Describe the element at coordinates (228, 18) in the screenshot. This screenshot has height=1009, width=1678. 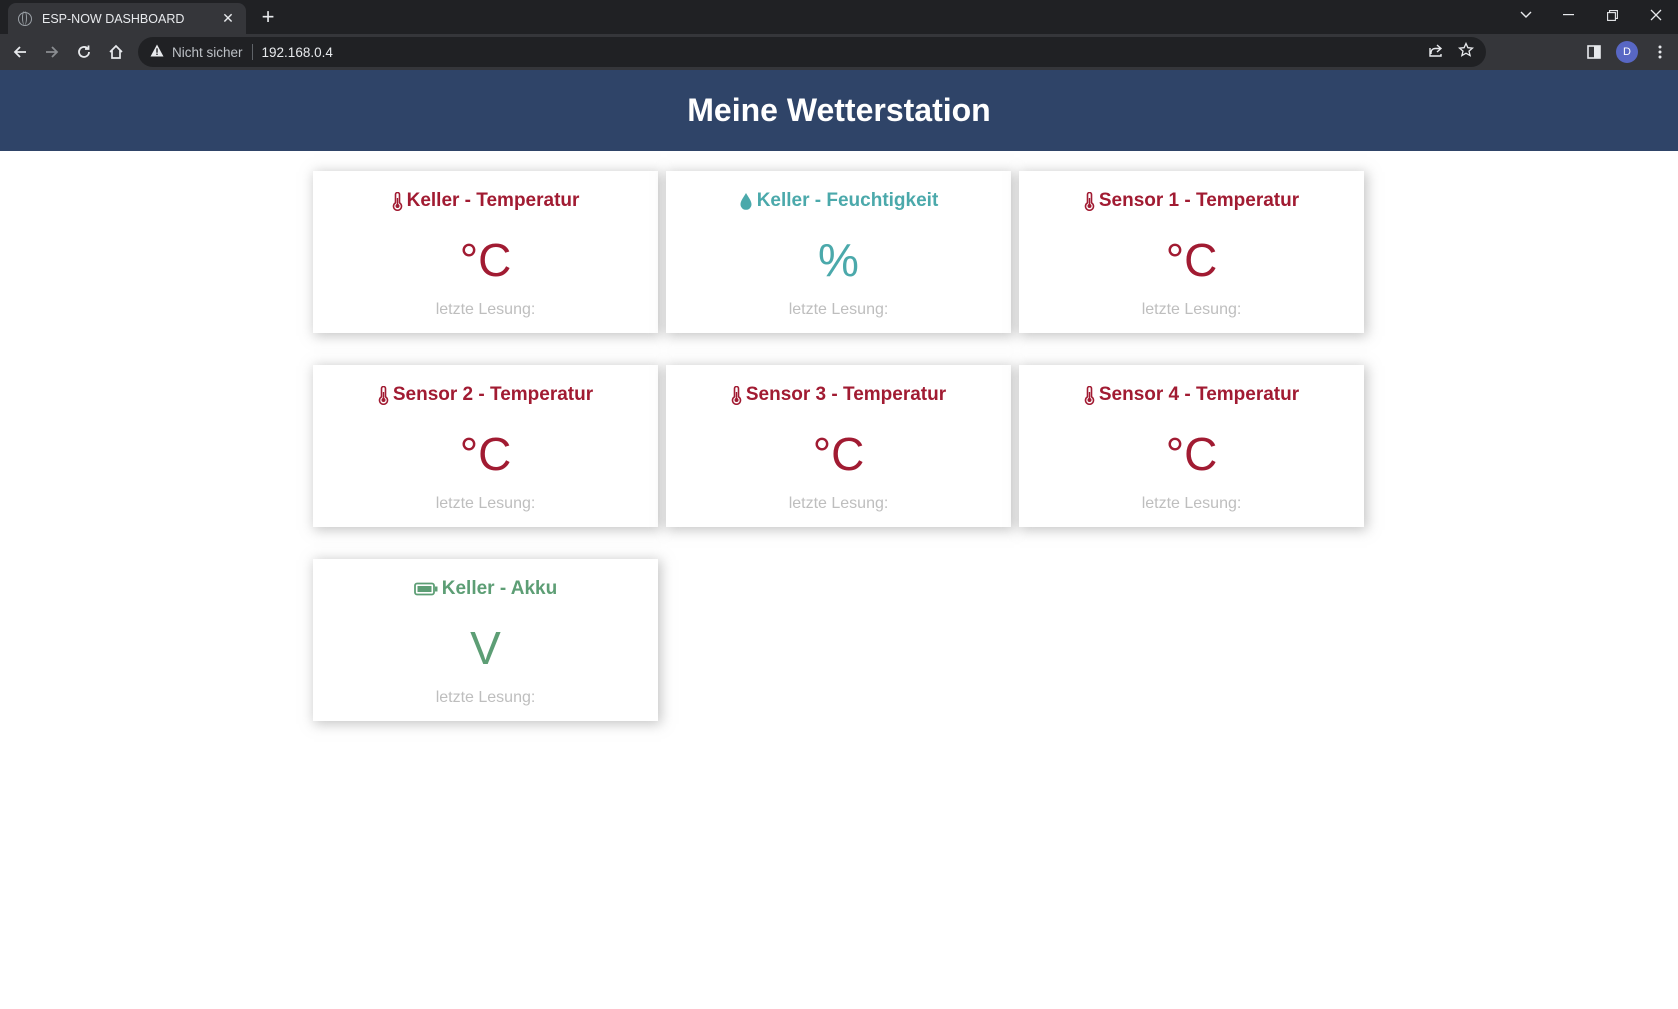
I see `tab-close-button: ✕` at that location.